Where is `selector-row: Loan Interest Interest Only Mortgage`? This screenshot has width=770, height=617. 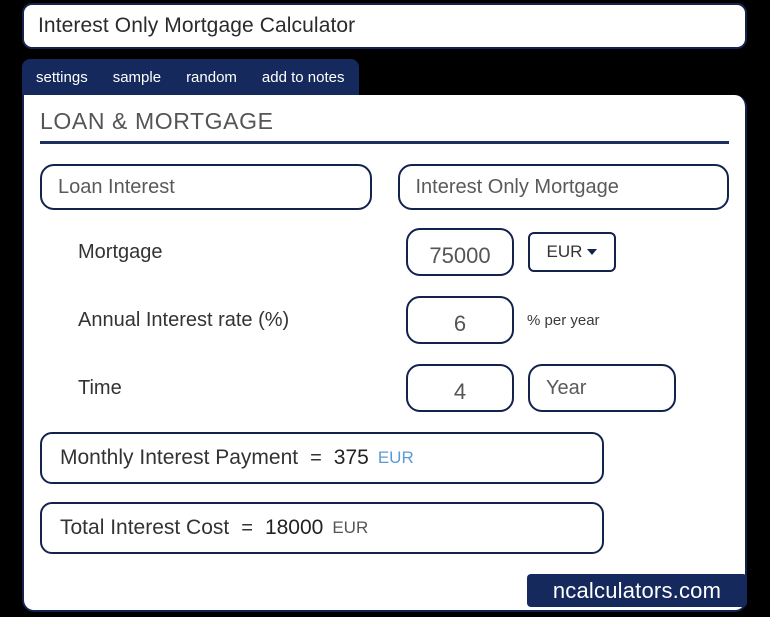 selector-row: Loan Interest Interest Only Mortgage is located at coordinates (384, 187).